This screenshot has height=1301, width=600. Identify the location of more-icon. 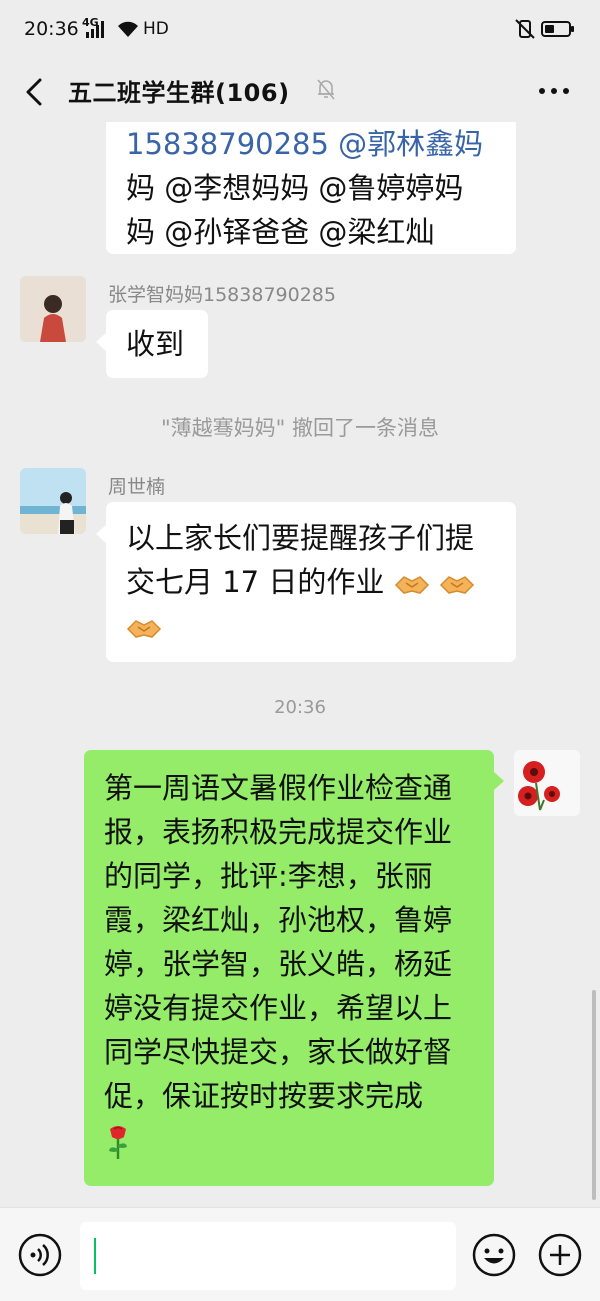
(554, 91).